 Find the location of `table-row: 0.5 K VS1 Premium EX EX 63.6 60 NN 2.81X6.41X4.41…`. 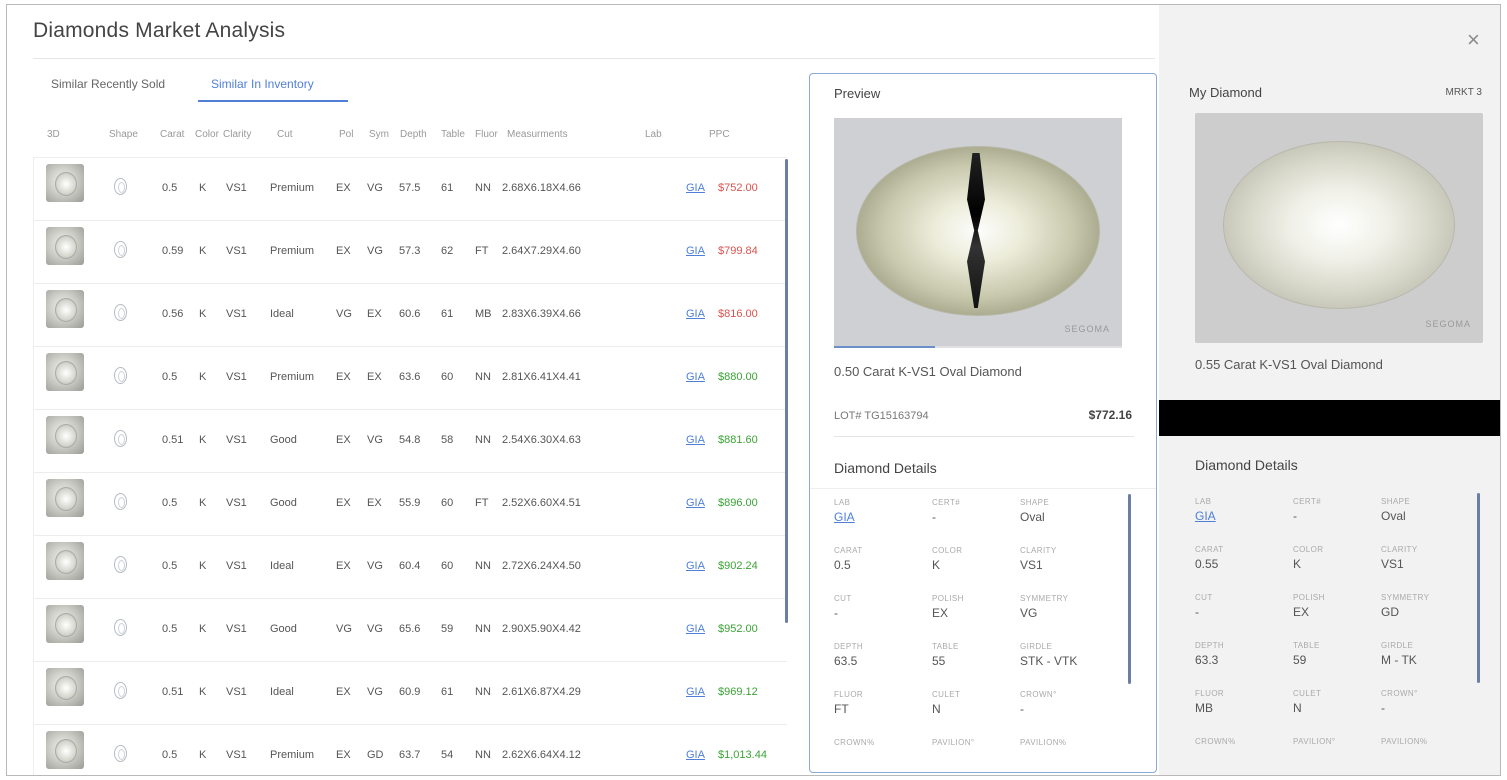

table-row: 0.5 K VS1 Premium EX EX 63.6 60 NN 2.81X6.41X4.41… is located at coordinates (410, 378).